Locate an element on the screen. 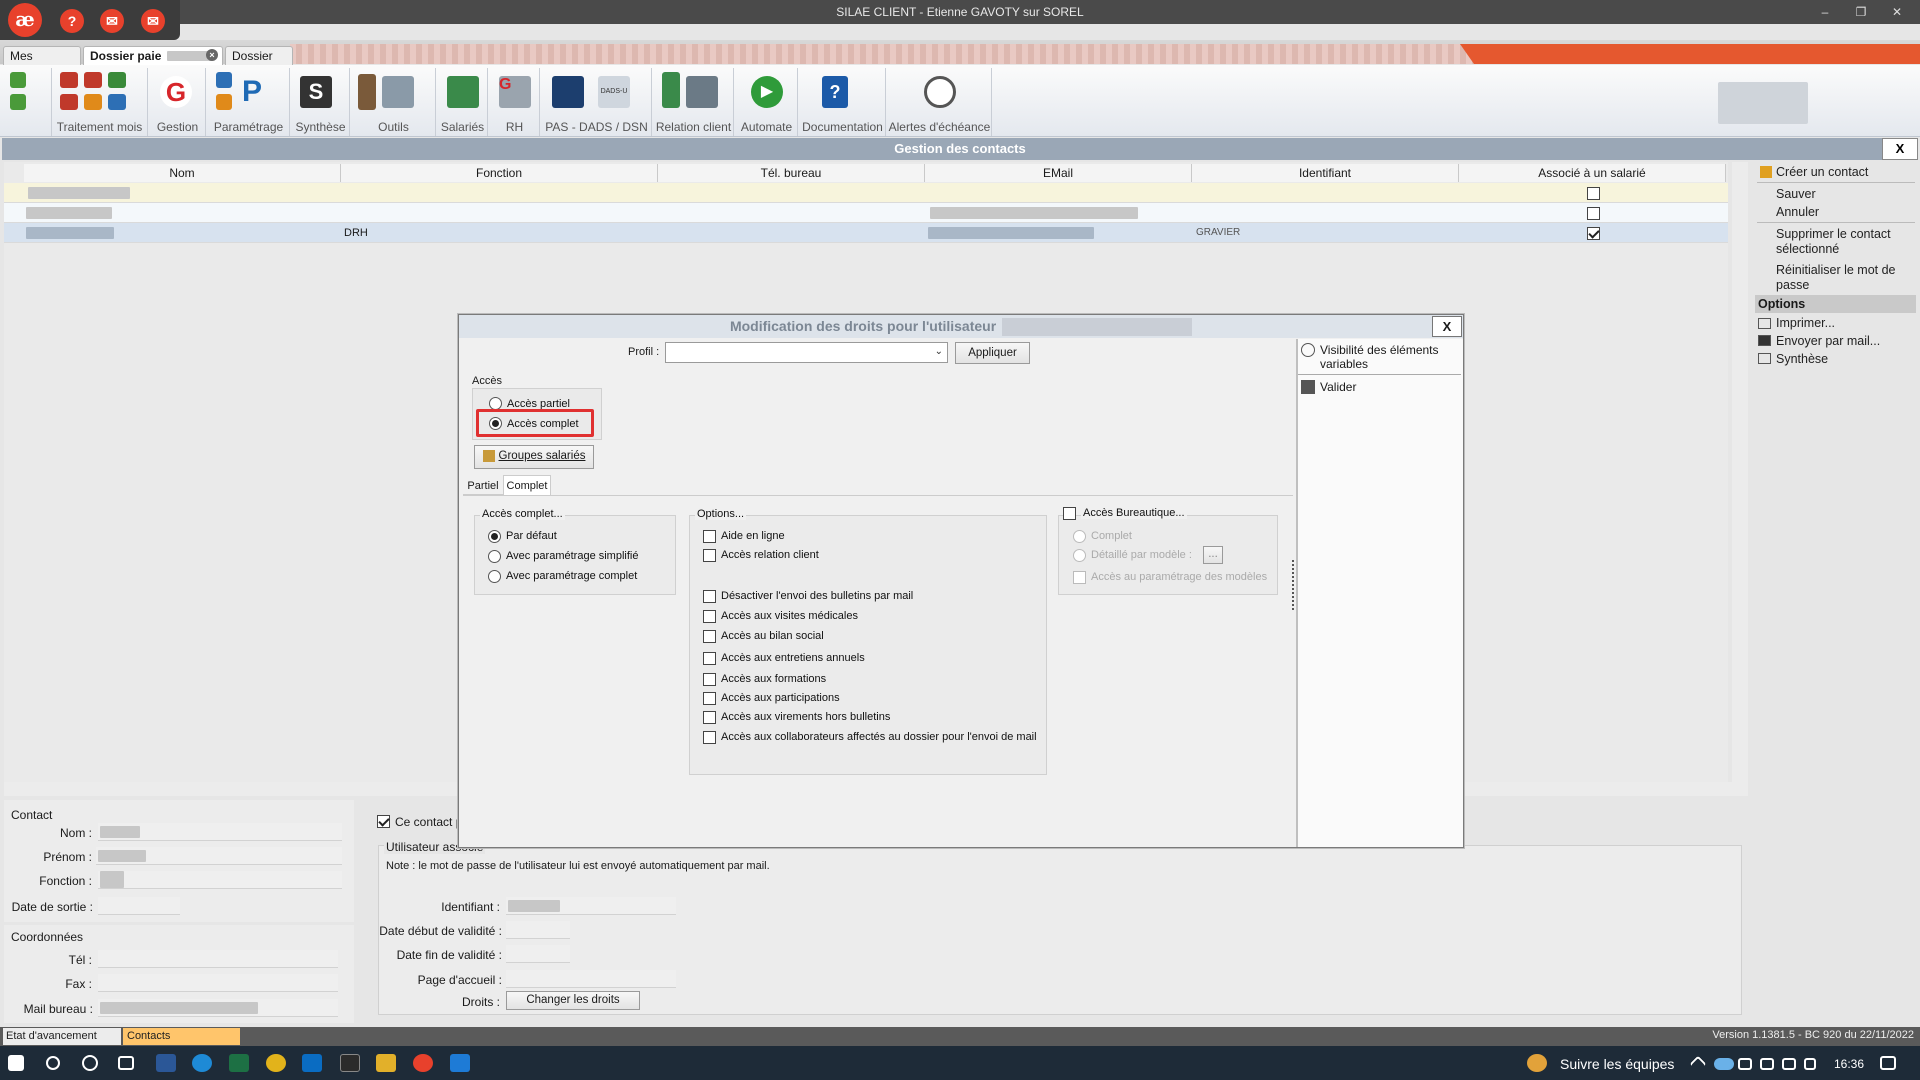 The image size is (1920, 1080). tab-etat-avancement: Etat d'avancement is located at coordinates (62, 1036).